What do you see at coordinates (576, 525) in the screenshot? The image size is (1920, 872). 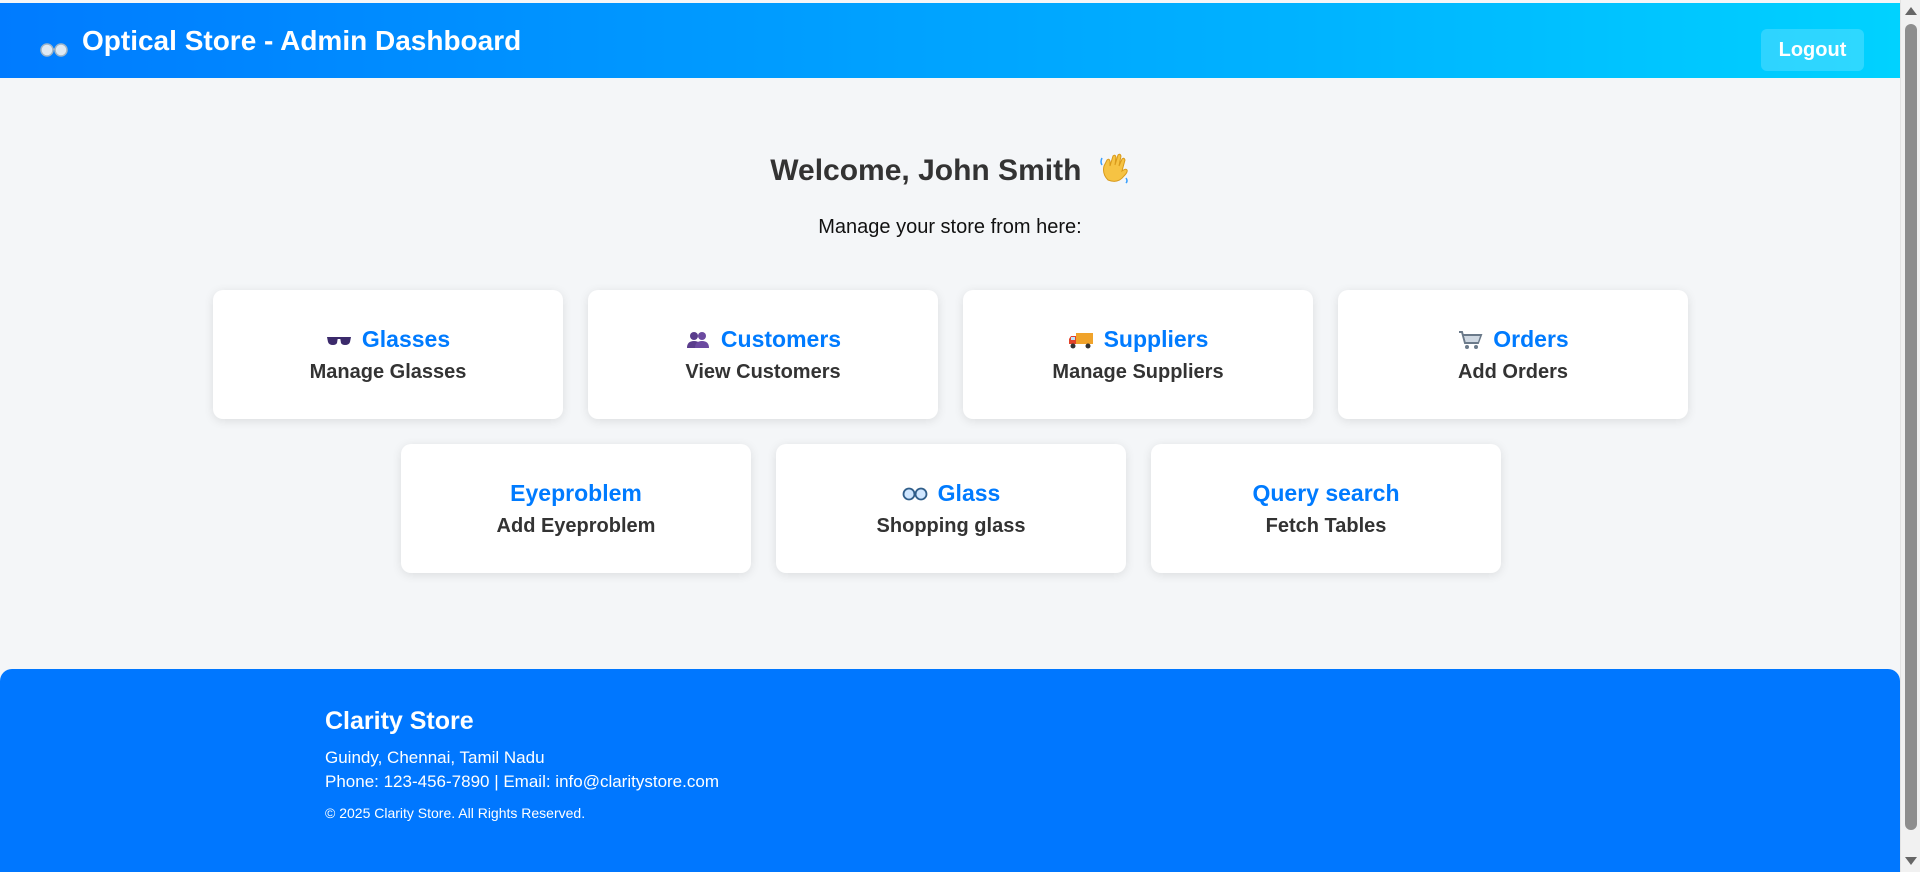 I see `card-eyeproblem-subtitle: Add Eyeproblem` at bounding box center [576, 525].